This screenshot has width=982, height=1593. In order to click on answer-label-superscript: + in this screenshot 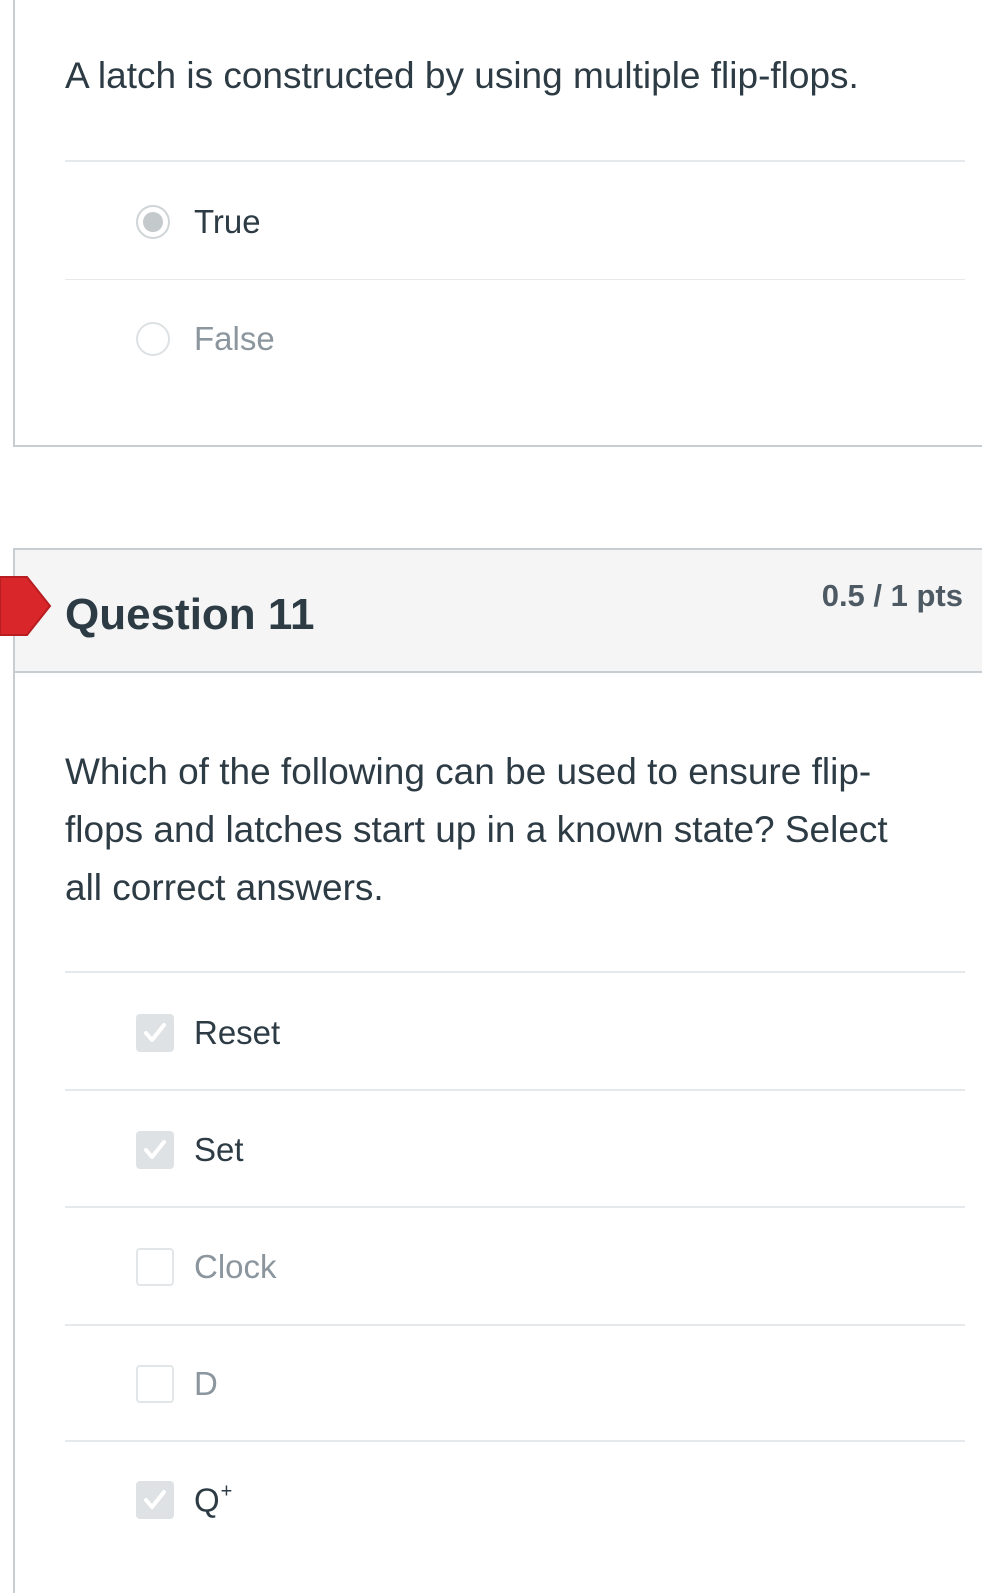, I will do `click(226, 1491)`.